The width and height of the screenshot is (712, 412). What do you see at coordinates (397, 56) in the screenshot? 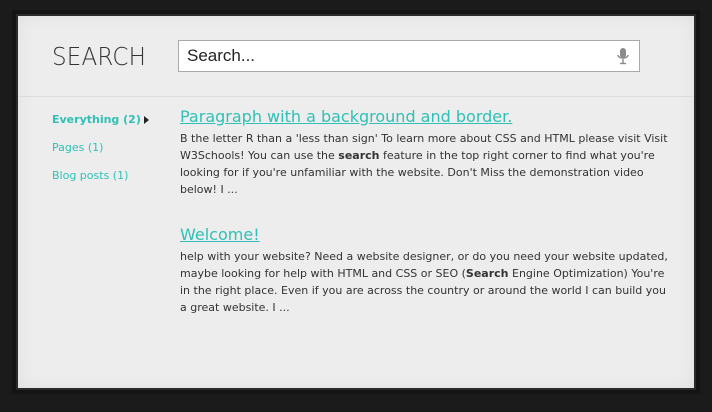
I see `search-input` at bounding box center [397, 56].